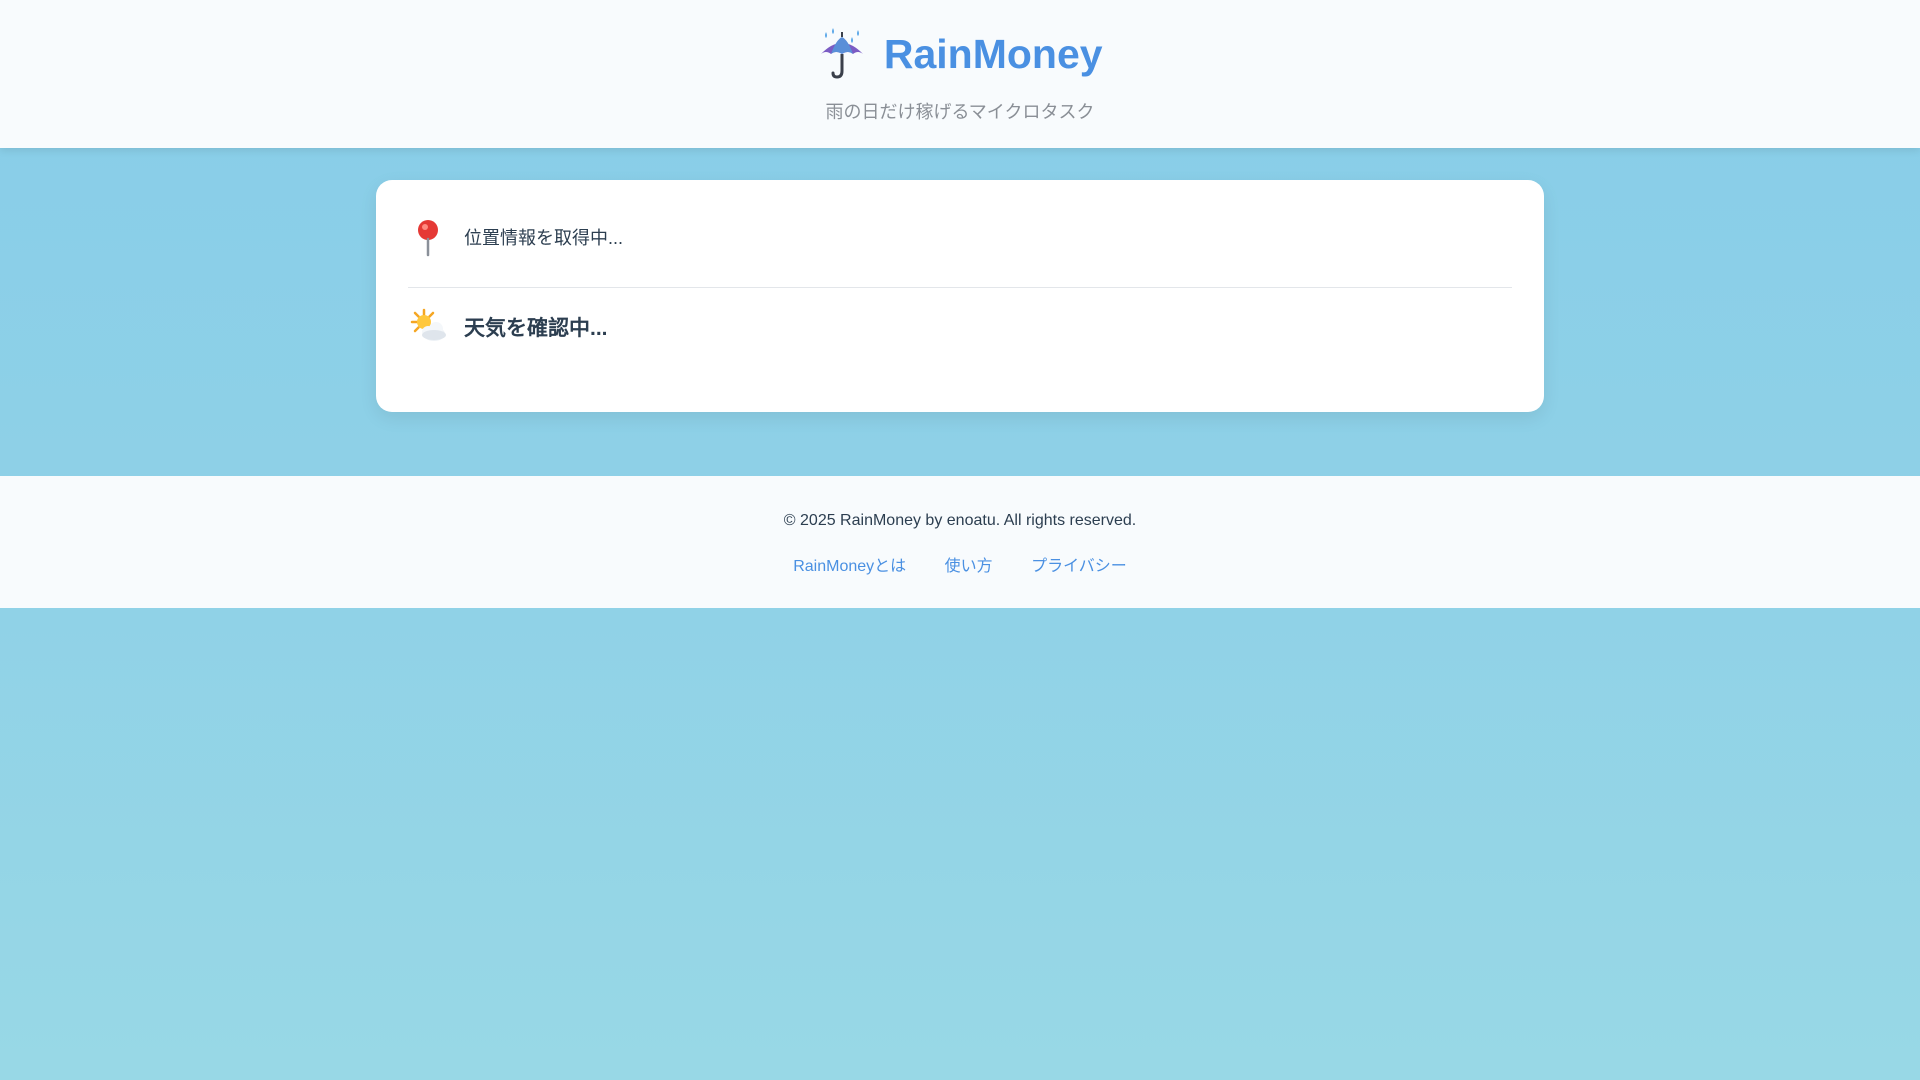 Image resolution: width=1920 pixels, height=1080 pixels. I want to click on footer-link-about: RainMoneyとは, so click(849, 564).